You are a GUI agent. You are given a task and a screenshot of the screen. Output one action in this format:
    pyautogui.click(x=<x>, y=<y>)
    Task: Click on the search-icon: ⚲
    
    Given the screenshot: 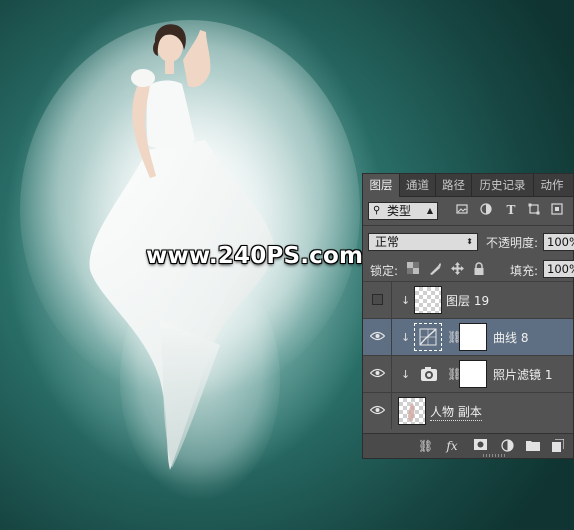 What is the action you would take?
    pyautogui.click(x=377, y=210)
    